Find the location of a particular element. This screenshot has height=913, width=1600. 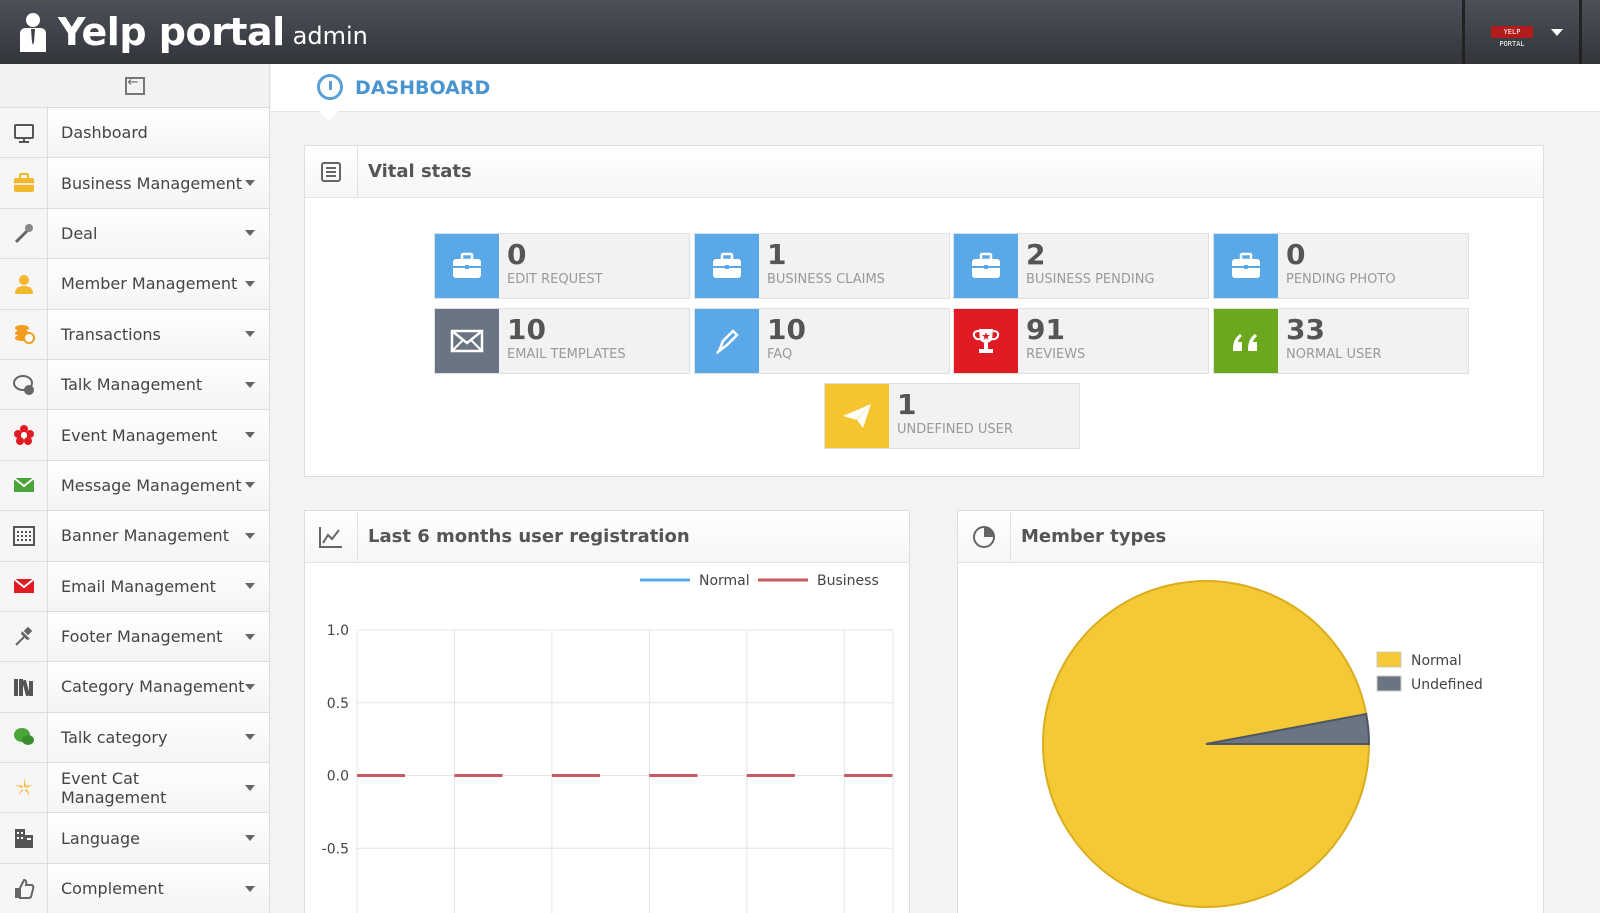

sidebar-item-transactions: Transactions is located at coordinates (134, 334).